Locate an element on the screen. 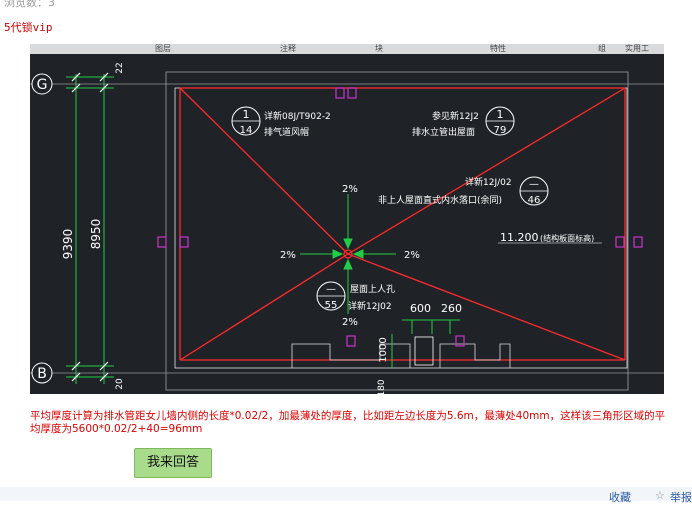 This screenshot has width=692, height=505. report-link: 举报 is located at coordinates (681, 497).